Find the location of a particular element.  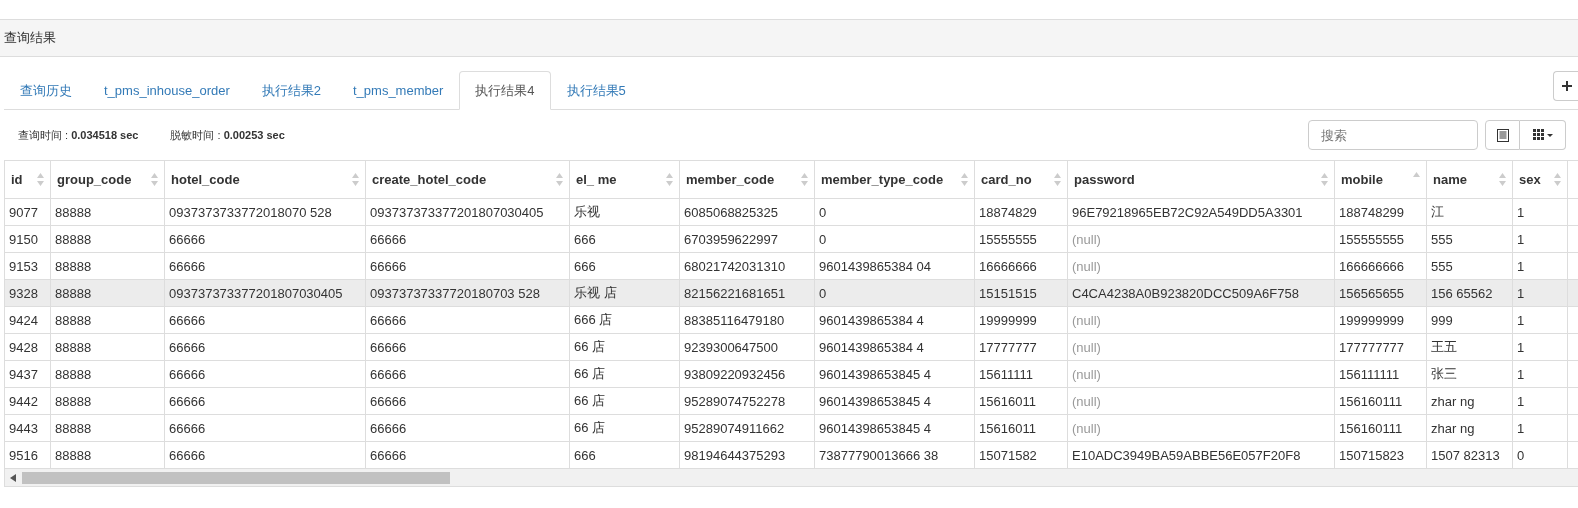

table-cell: 9153 is located at coordinates (28, 266).